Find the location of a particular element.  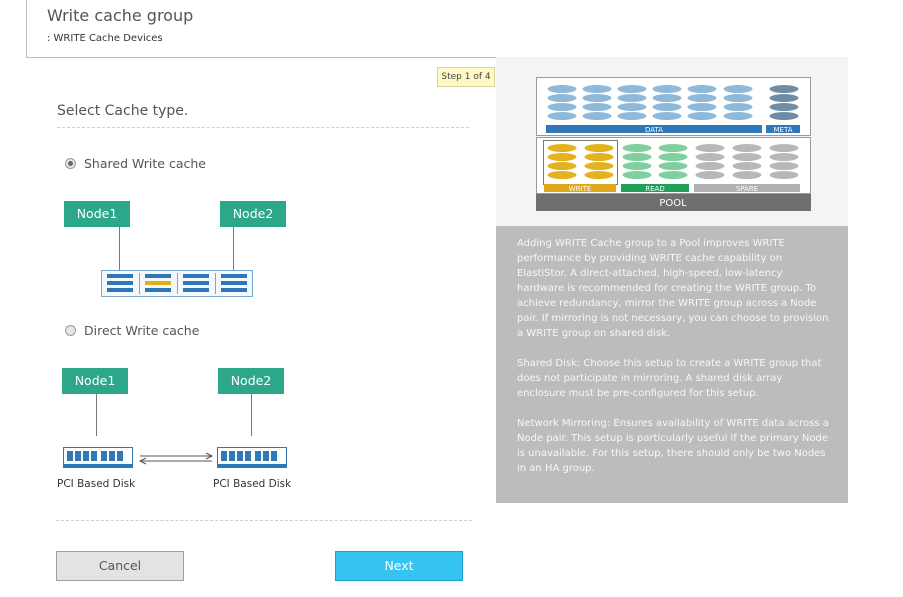

step-indicator: Step 1 of 4 is located at coordinates (466, 77).